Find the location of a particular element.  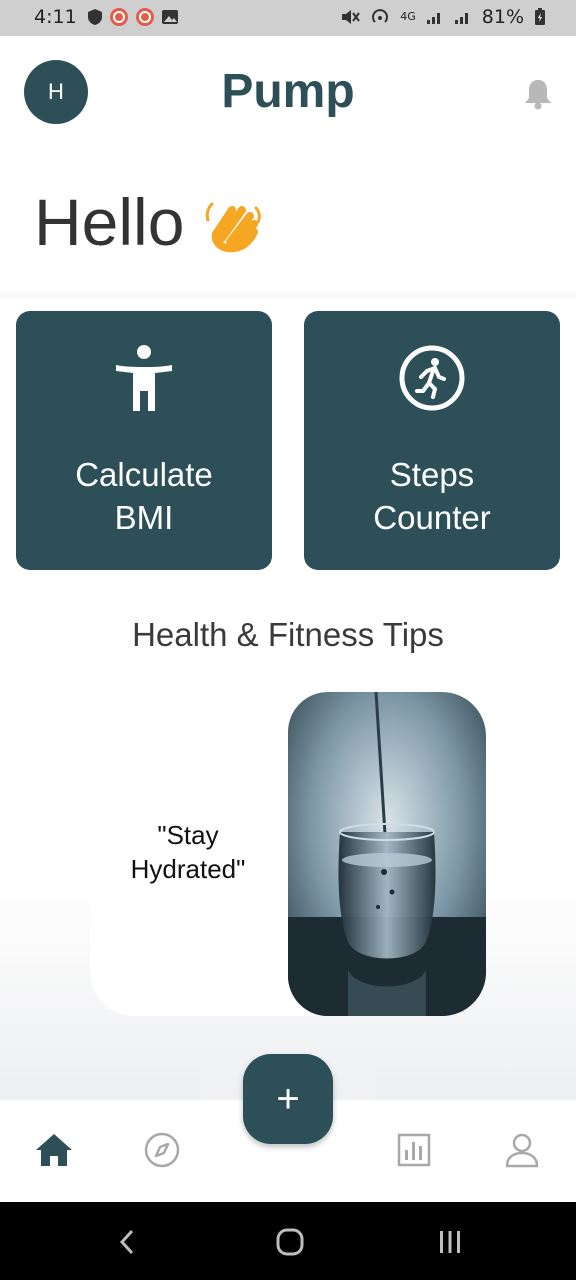

recents-icon is located at coordinates (450, 1242).